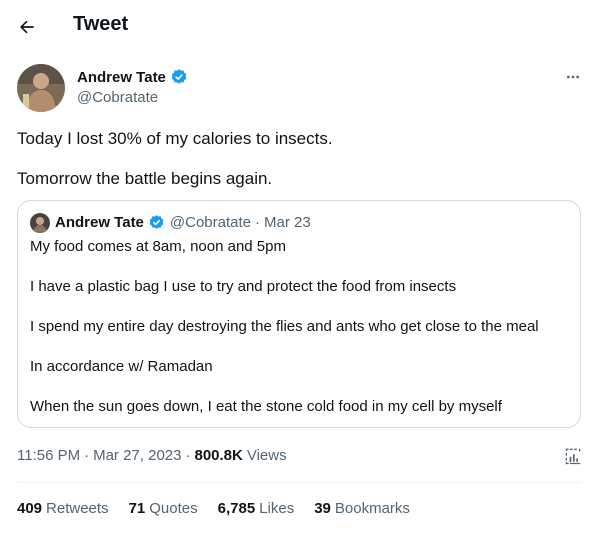 This screenshot has width=595, height=534. Describe the element at coordinates (266, 455) in the screenshot. I see `views-label: Views` at that location.